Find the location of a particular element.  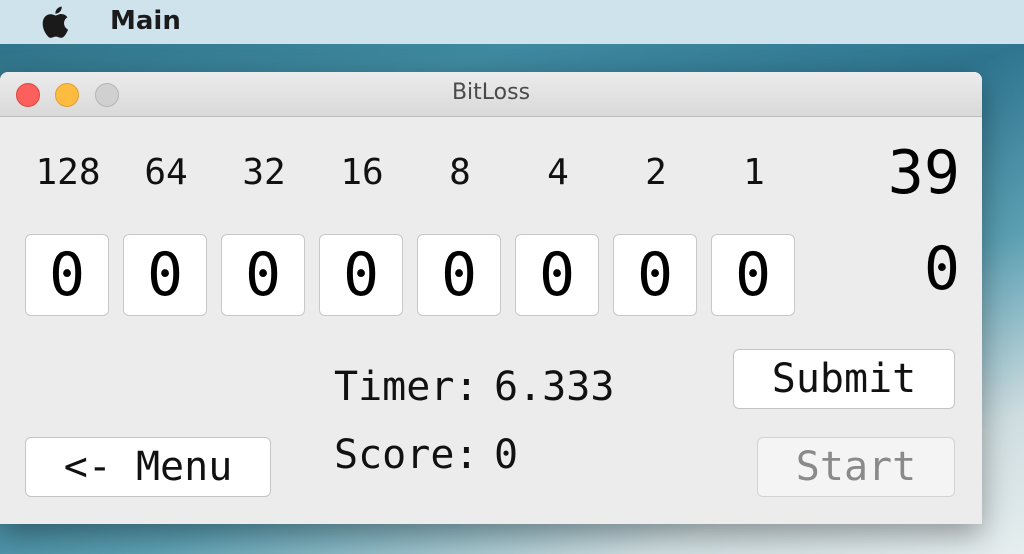

current-value: 0 is located at coordinates (941, 269).